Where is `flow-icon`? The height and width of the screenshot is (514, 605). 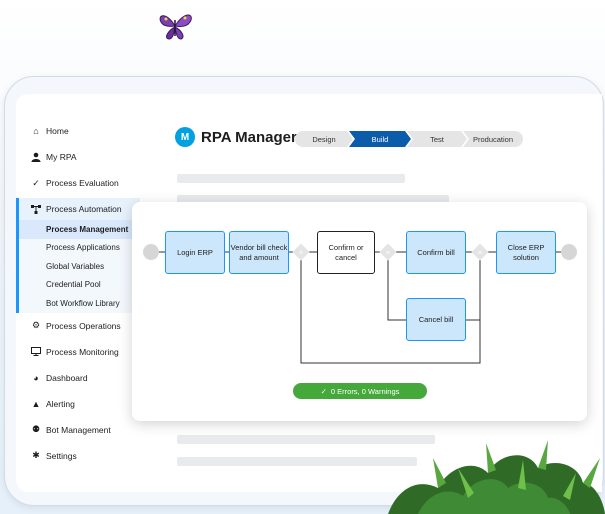 flow-icon is located at coordinates (36, 209).